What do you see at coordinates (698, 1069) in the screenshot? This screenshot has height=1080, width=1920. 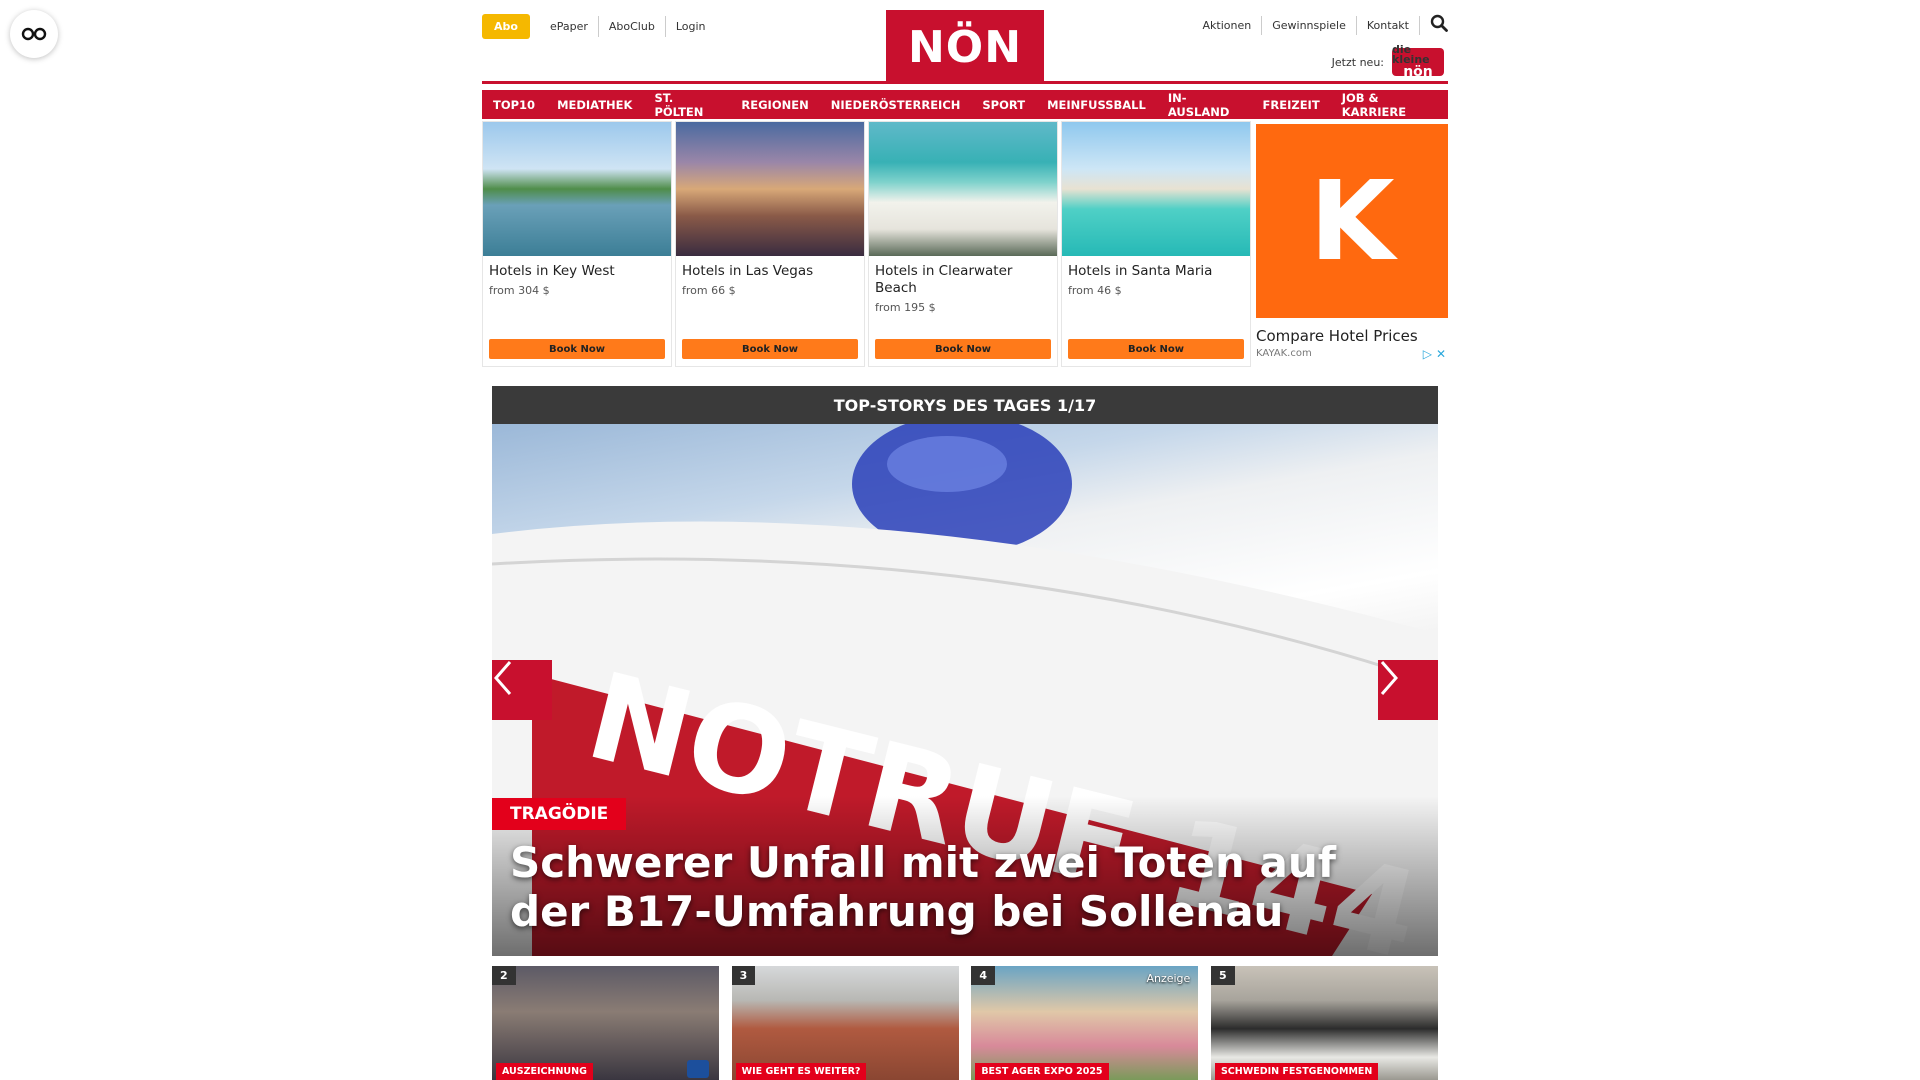 I see `camera-icon` at bounding box center [698, 1069].